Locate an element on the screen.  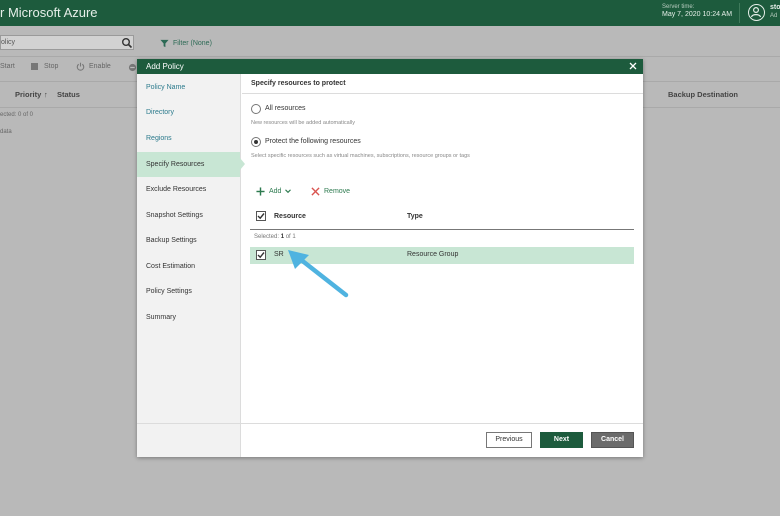
search-value: olicy is located at coordinates (8, 42).